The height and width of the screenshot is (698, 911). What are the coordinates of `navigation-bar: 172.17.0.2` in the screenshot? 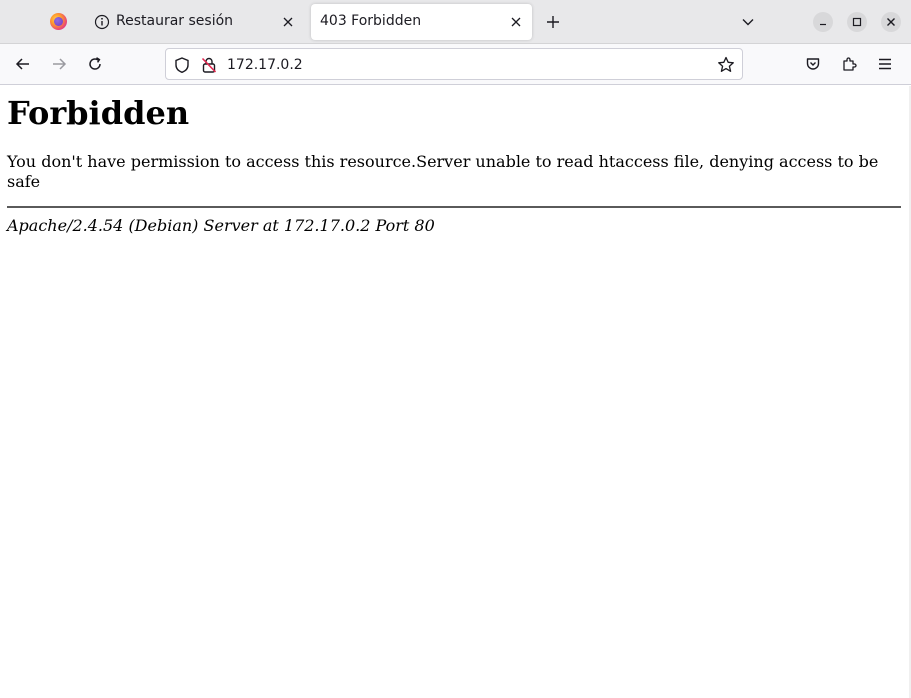 It's located at (455, 64).